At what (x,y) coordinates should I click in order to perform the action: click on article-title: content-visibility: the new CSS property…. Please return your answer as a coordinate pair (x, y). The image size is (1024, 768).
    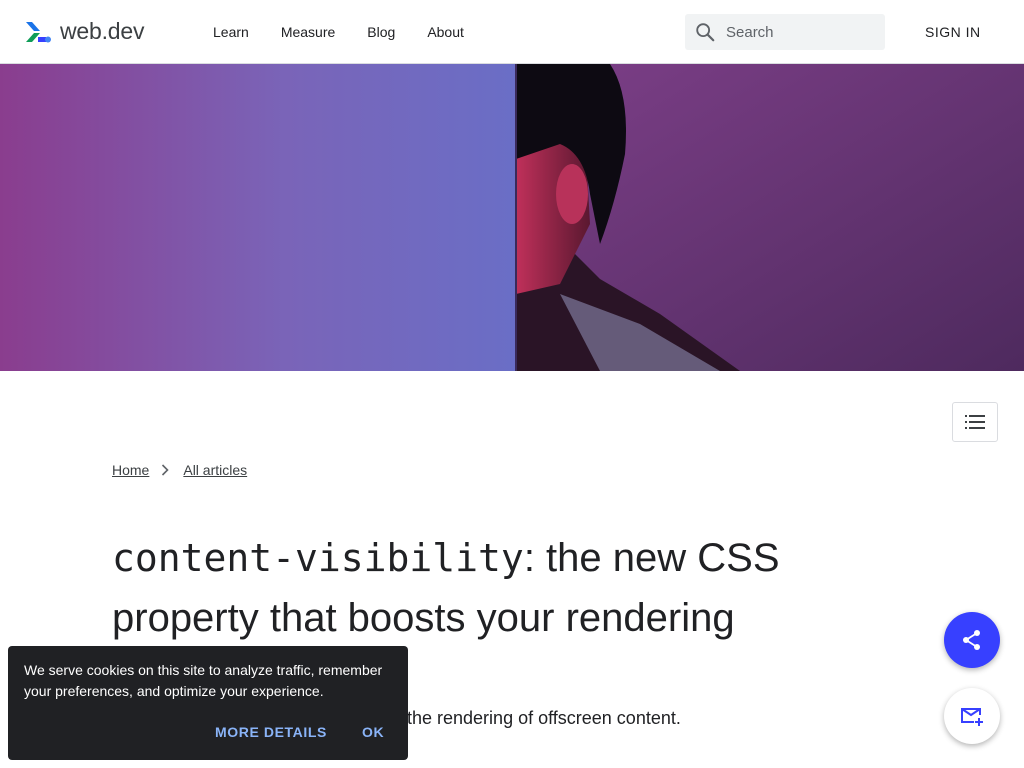
    Looking at the image, I should click on (472, 588).